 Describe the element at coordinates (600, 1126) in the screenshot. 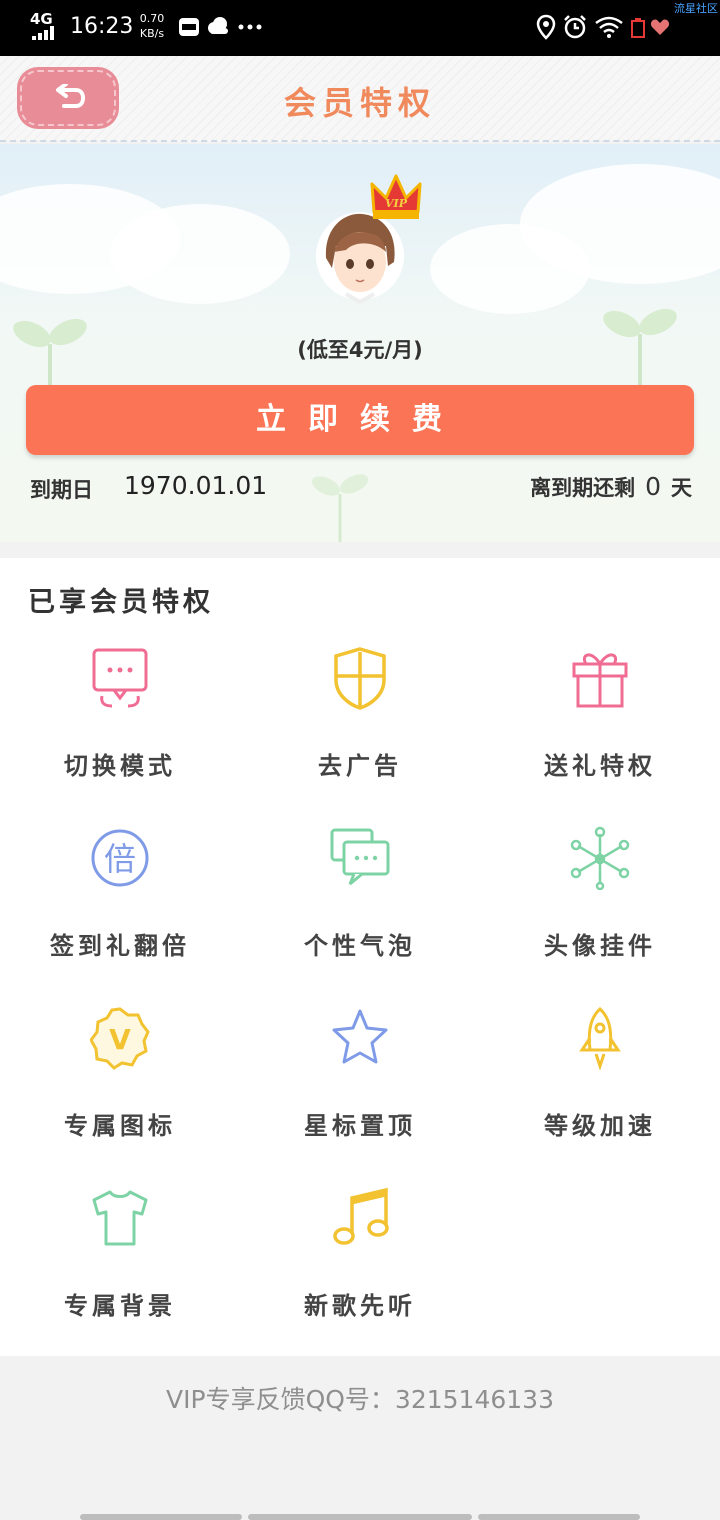

I see `privilege-label: 等级加速` at that location.